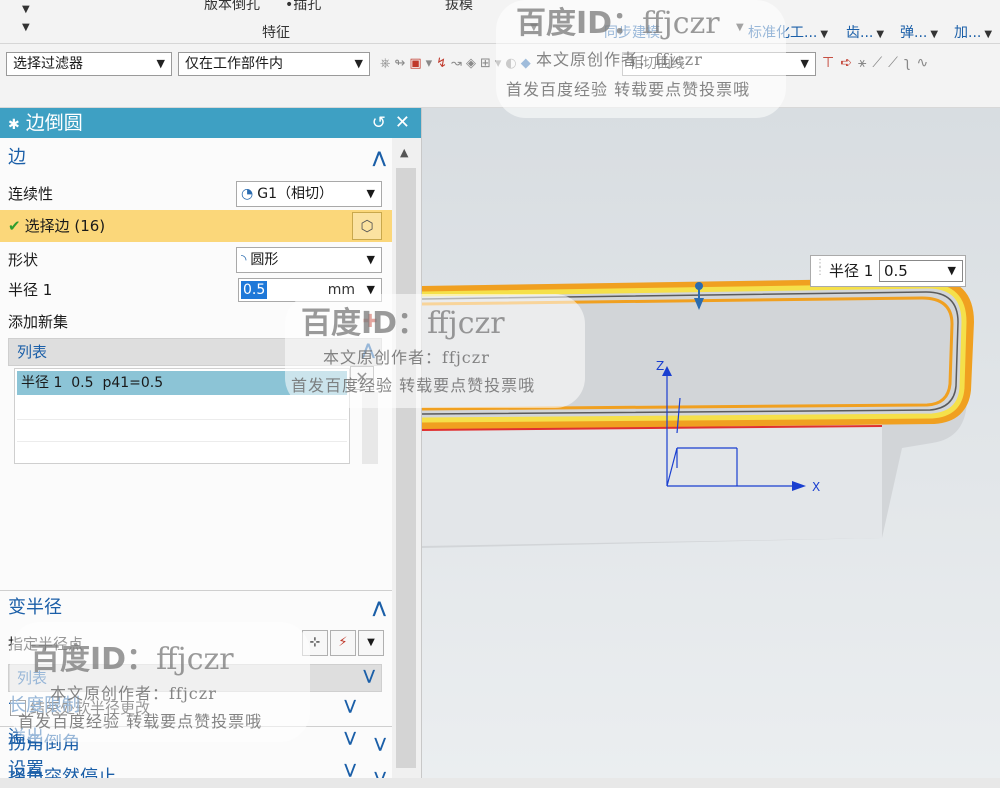 This screenshot has width=1000, height=788. What do you see at coordinates (367, 226) in the screenshot?
I see `select-edge-cube-icon: ⬡` at bounding box center [367, 226].